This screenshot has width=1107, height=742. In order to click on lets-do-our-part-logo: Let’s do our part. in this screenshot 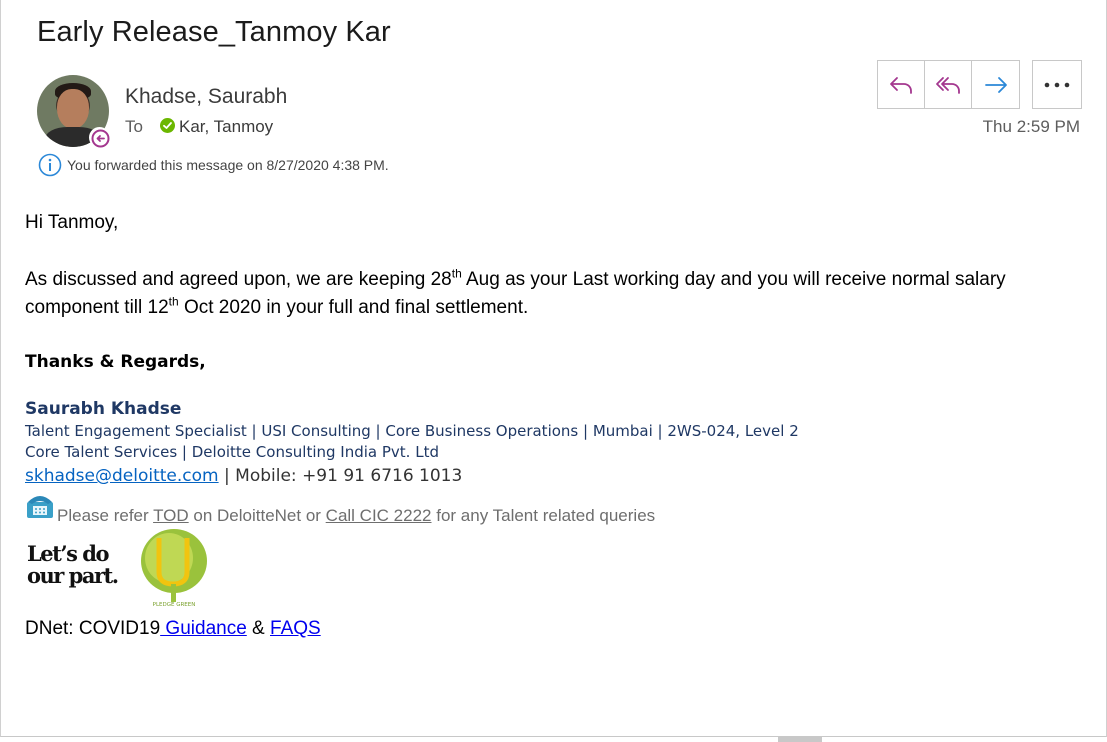, I will do `click(73, 564)`.